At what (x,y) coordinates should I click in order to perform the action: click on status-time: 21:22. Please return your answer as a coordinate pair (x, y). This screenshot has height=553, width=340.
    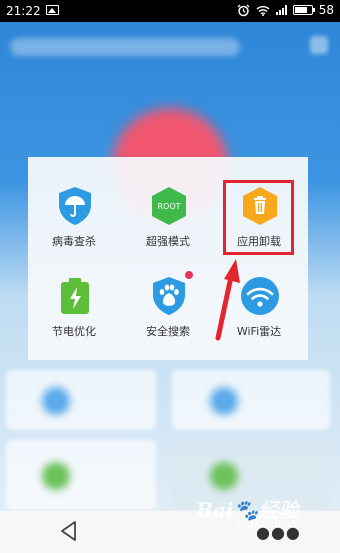
    Looking at the image, I should click on (23, 11).